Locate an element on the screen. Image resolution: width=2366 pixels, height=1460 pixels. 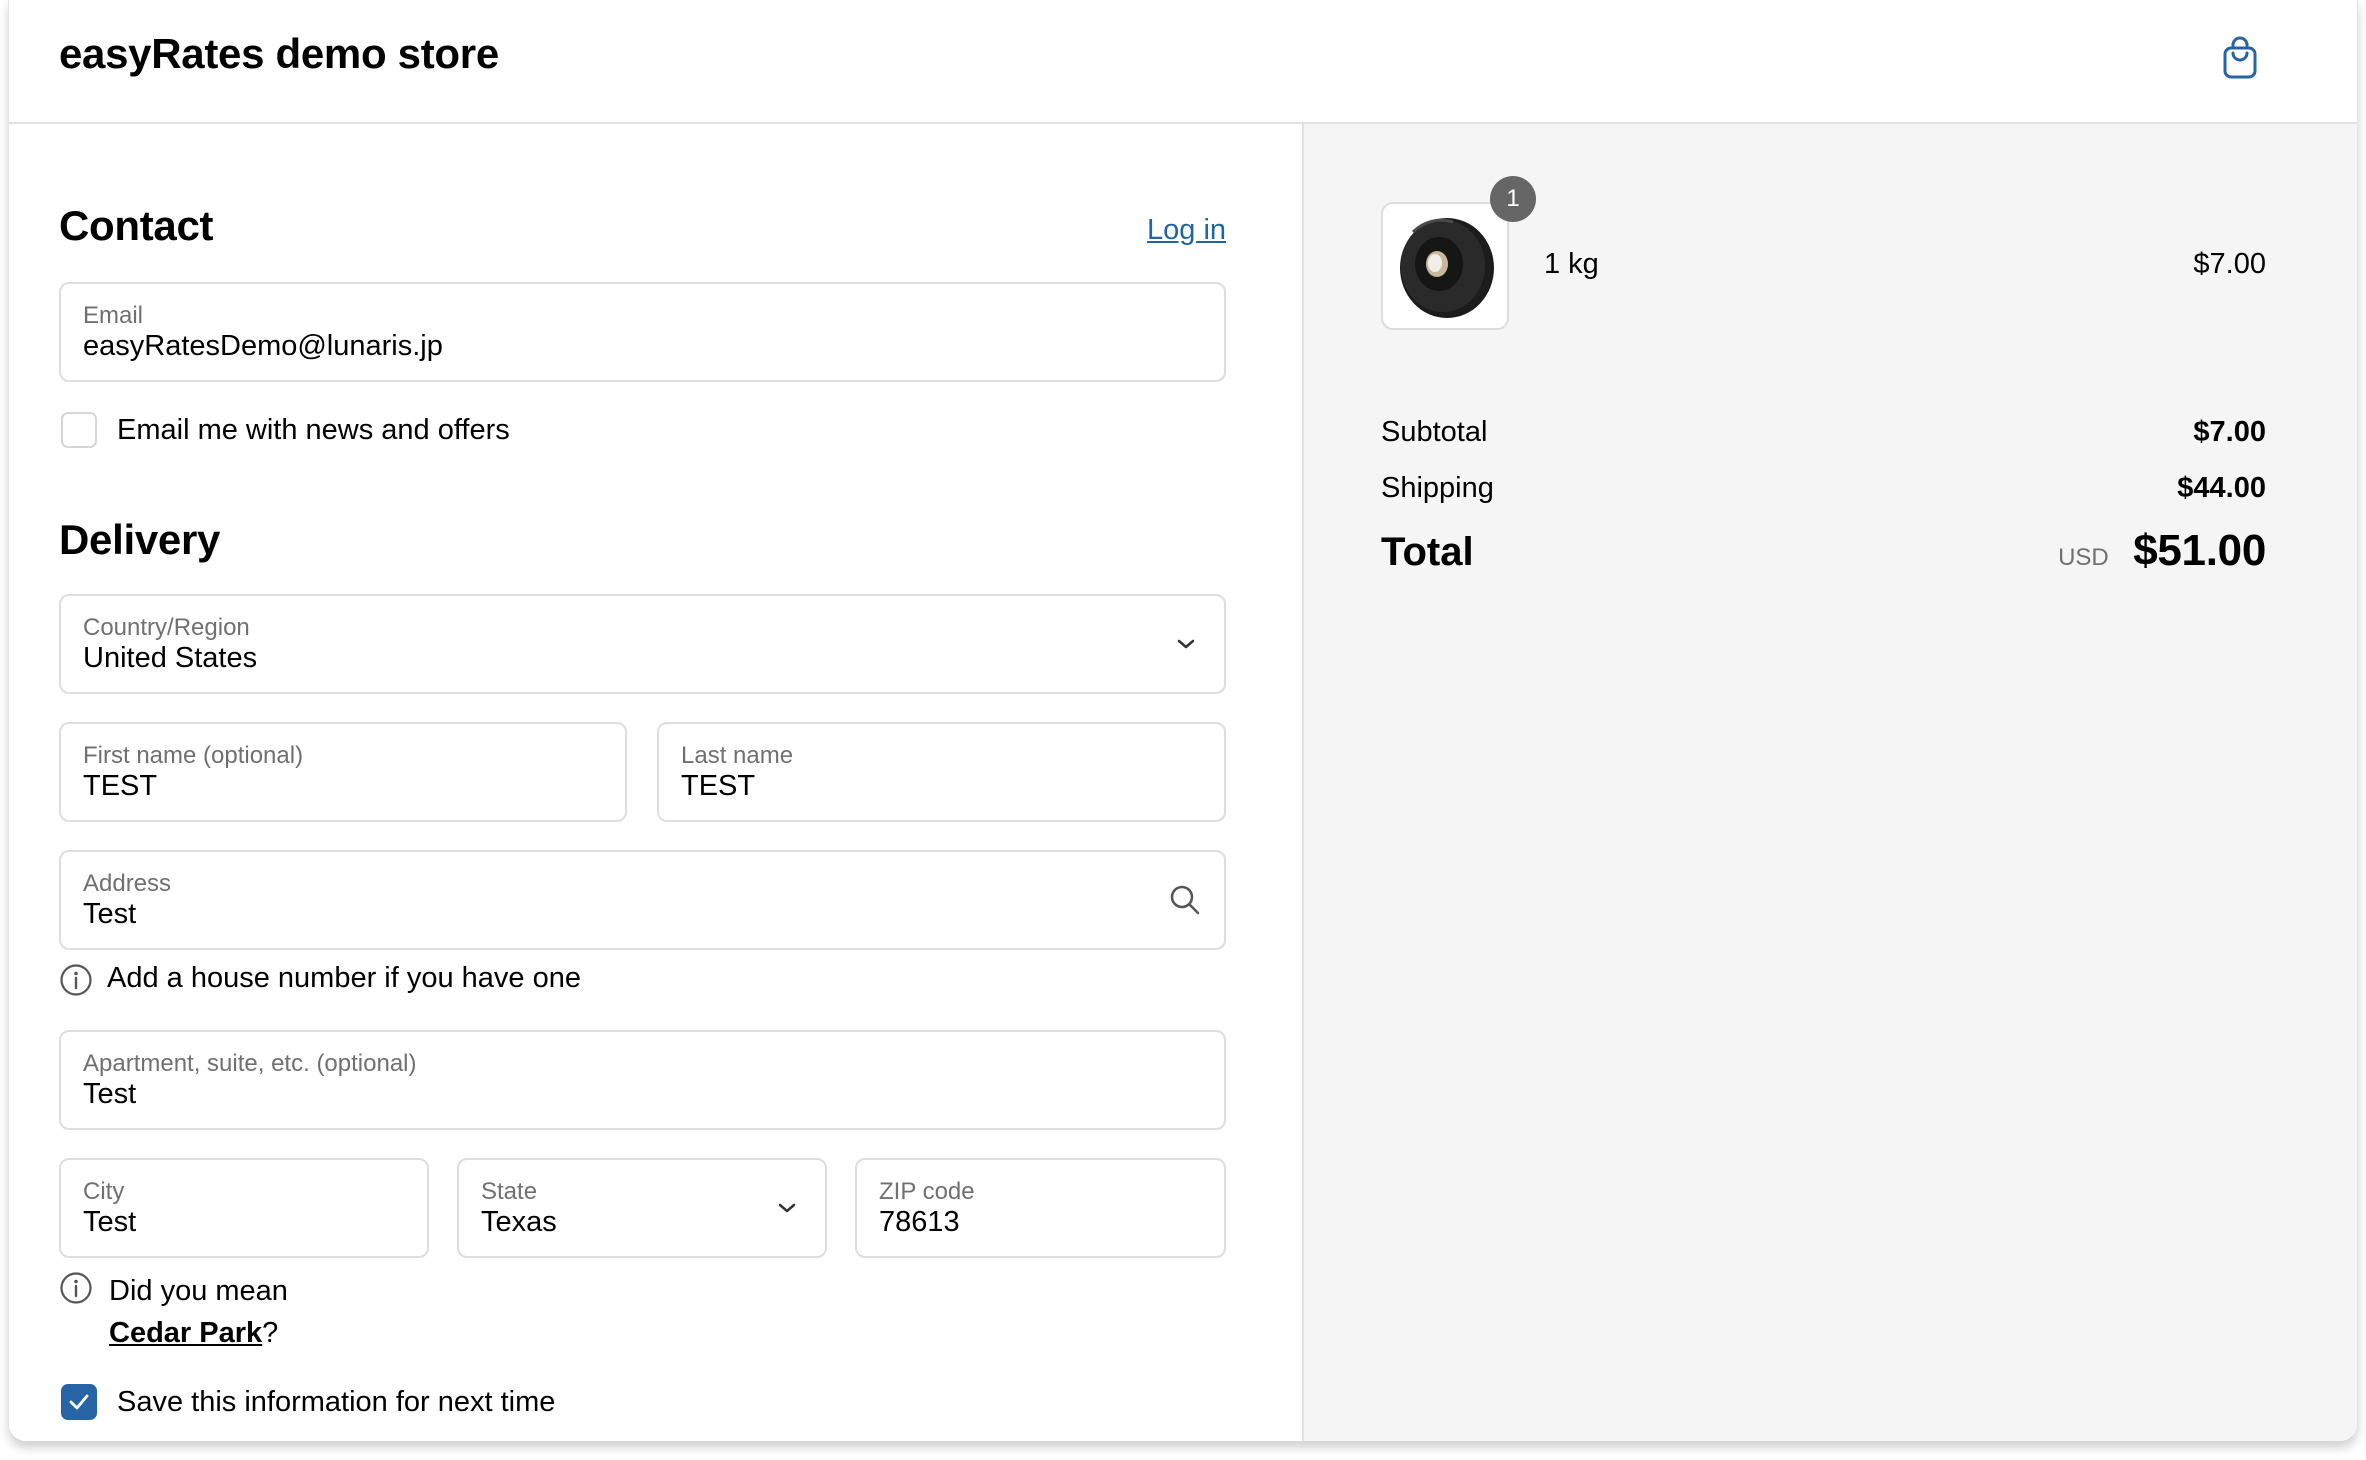
email-field: Email easyRatesDemo@lunaris.jp is located at coordinates (642, 332).